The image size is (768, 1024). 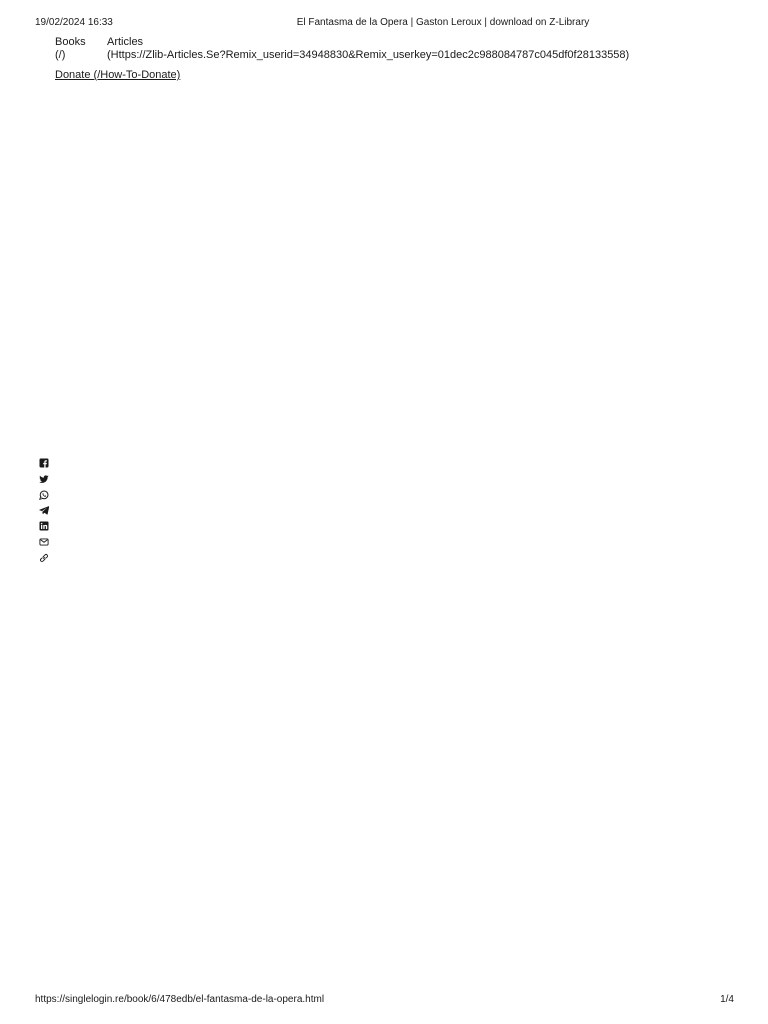 I want to click on share-list, so click(x=45, y=513).